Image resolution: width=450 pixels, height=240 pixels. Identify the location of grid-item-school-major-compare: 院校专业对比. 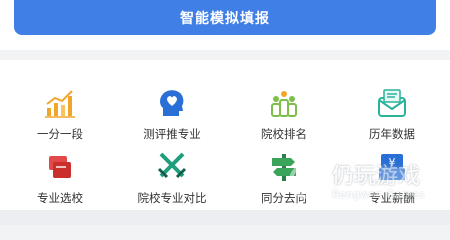
(172, 178).